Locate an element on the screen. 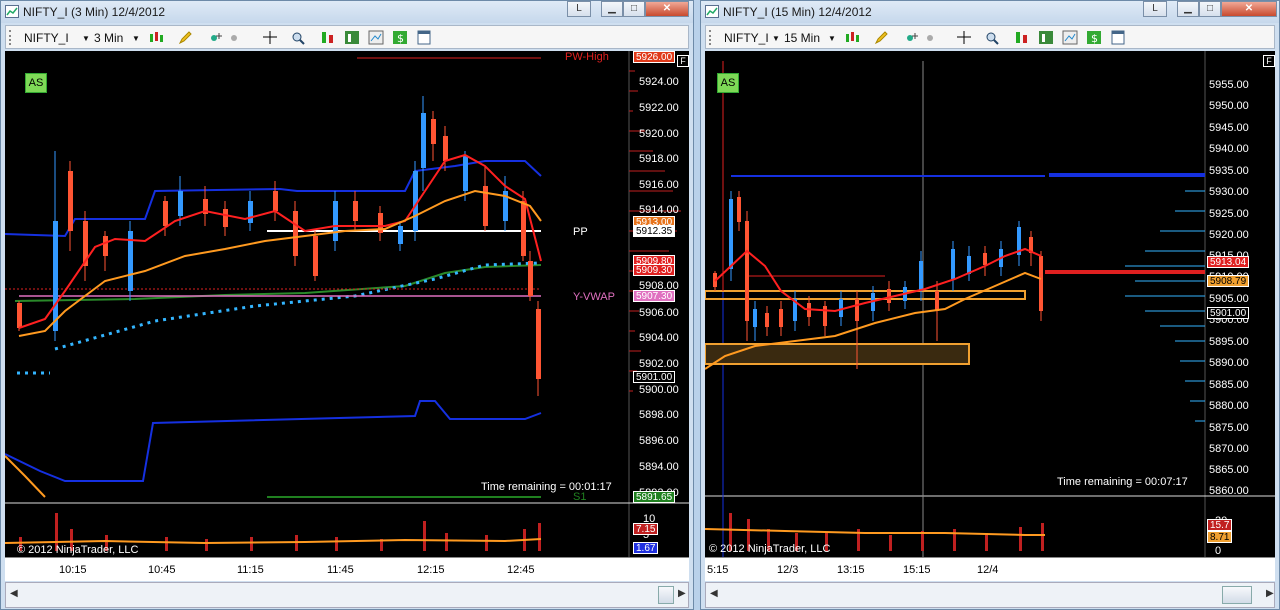  price-axis-label: 5950.00 is located at coordinates (1229, 106).